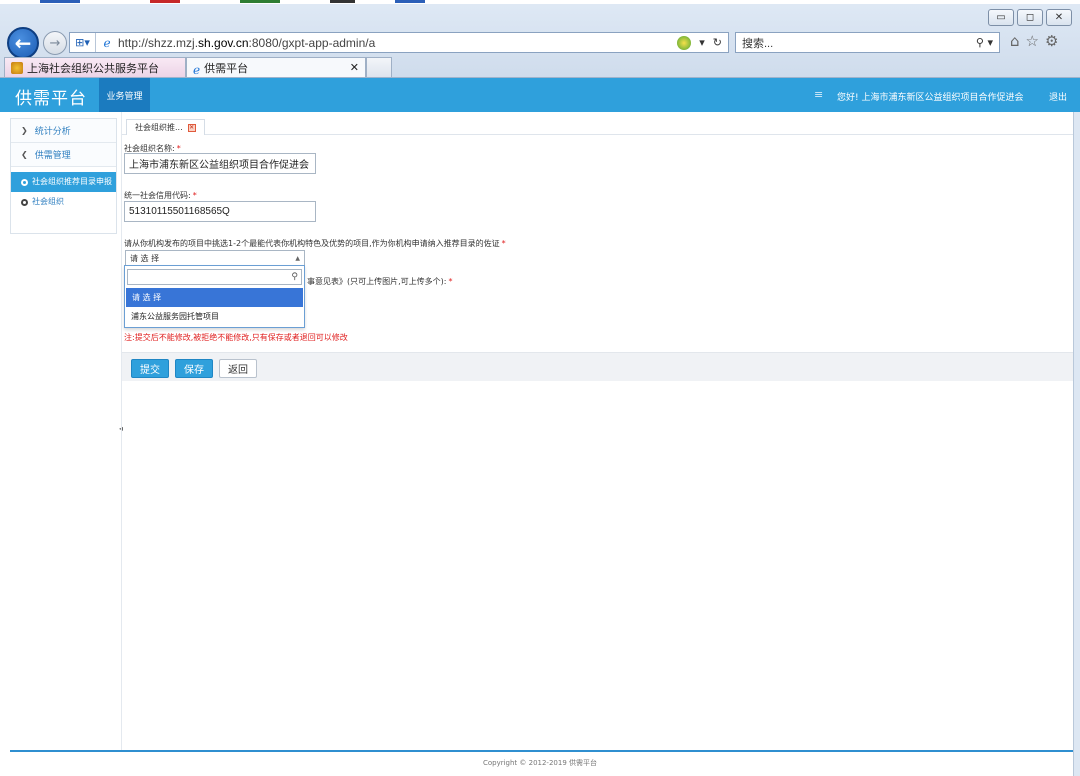 The height and width of the screenshot is (776, 1080). What do you see at coordinates (541, 751) in the screenshot?
I see `footer-divider` at bounding box center [541, 751].